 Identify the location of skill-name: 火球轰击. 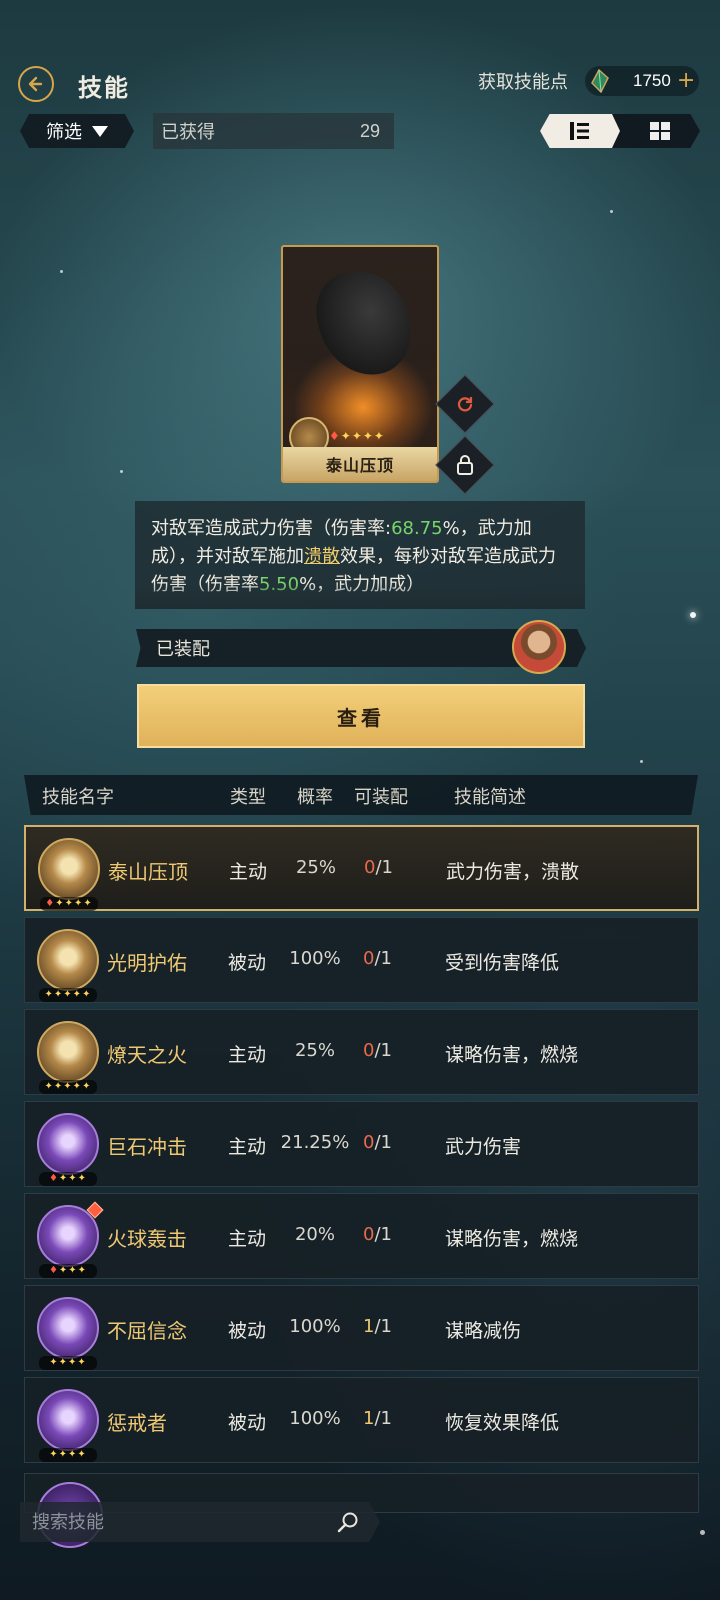
(147, 1239).